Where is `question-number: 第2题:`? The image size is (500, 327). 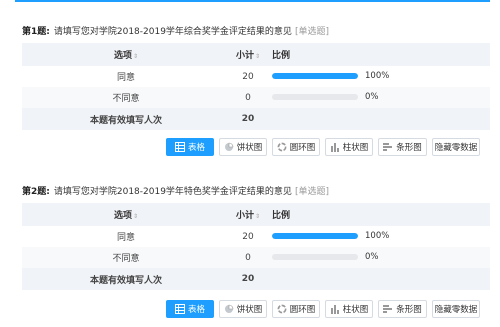 question-number: 第2题: is located at coordinates (36, 192).